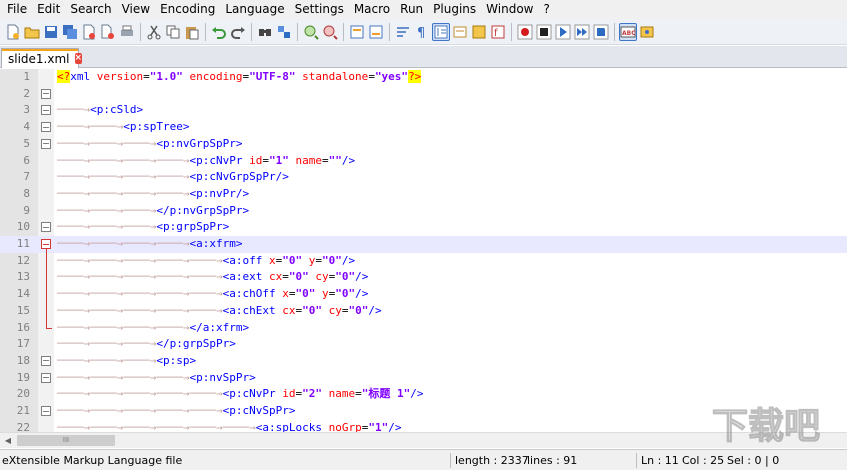  I want to click on svg-text: f, so click(496, 33).